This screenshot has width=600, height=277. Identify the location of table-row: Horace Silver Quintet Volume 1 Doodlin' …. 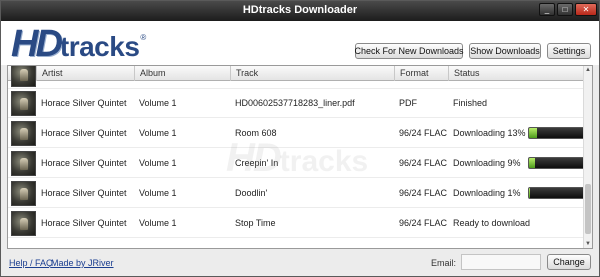
(296, 193).